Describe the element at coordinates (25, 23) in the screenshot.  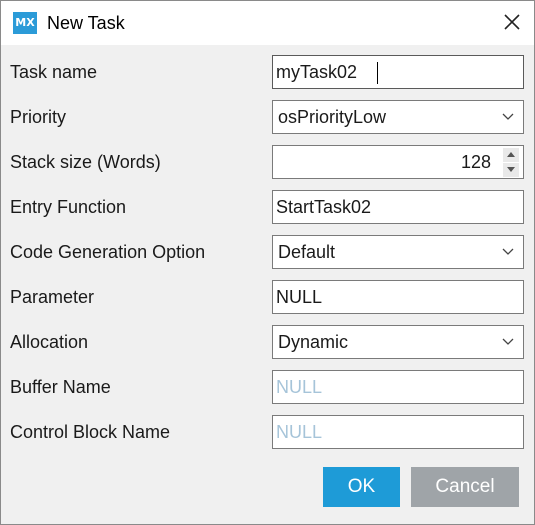
I see `stm32cubemx-logo-icon: MX` at that location.